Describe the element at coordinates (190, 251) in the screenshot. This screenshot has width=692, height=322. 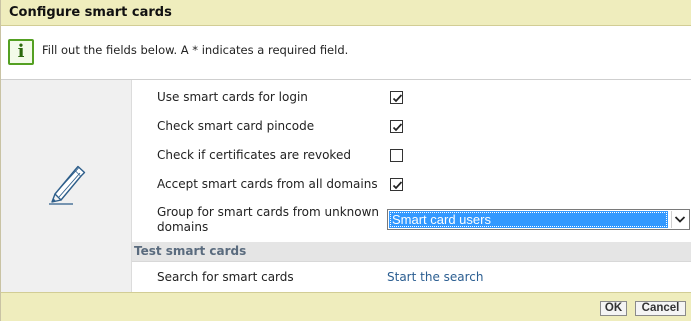
I see `section-title: Test smart cards` at that location.